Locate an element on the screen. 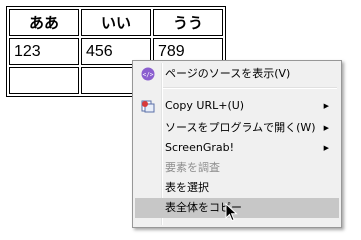  table-cell is located at coordinates (44, 80).